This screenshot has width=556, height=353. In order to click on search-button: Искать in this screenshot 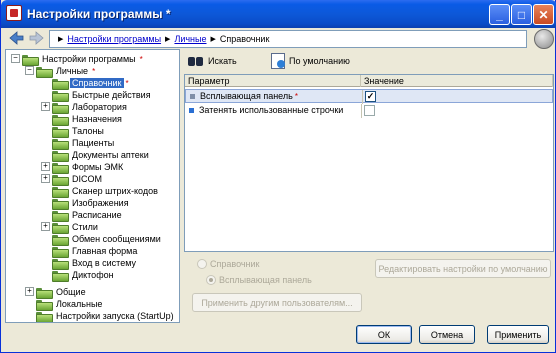, I will do `click(212, 61)`.